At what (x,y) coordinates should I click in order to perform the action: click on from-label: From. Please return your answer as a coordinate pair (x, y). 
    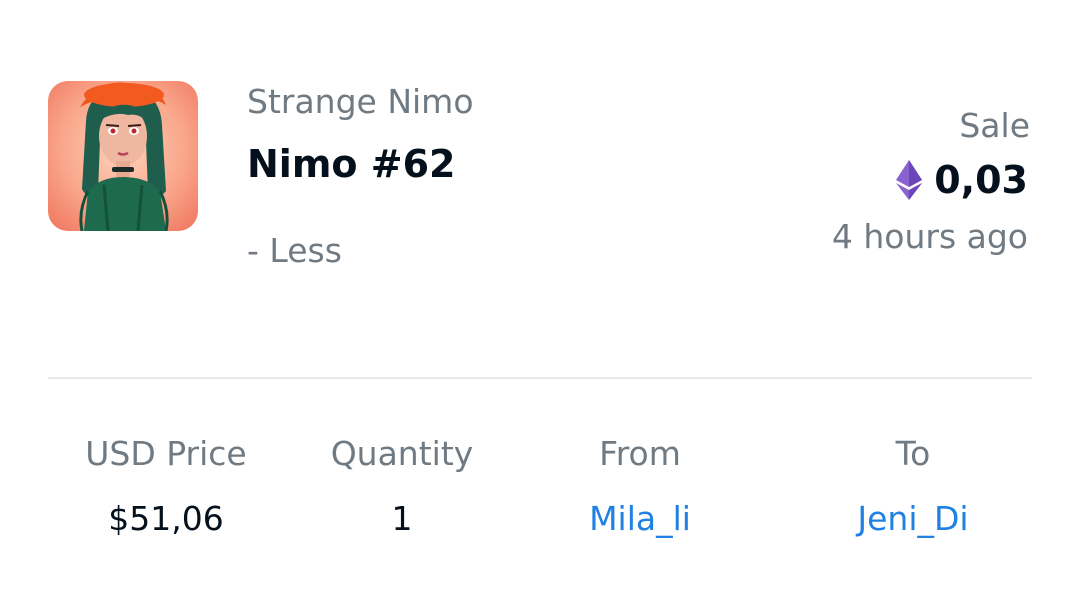
    Looking at the image, I should click on (640, 453).